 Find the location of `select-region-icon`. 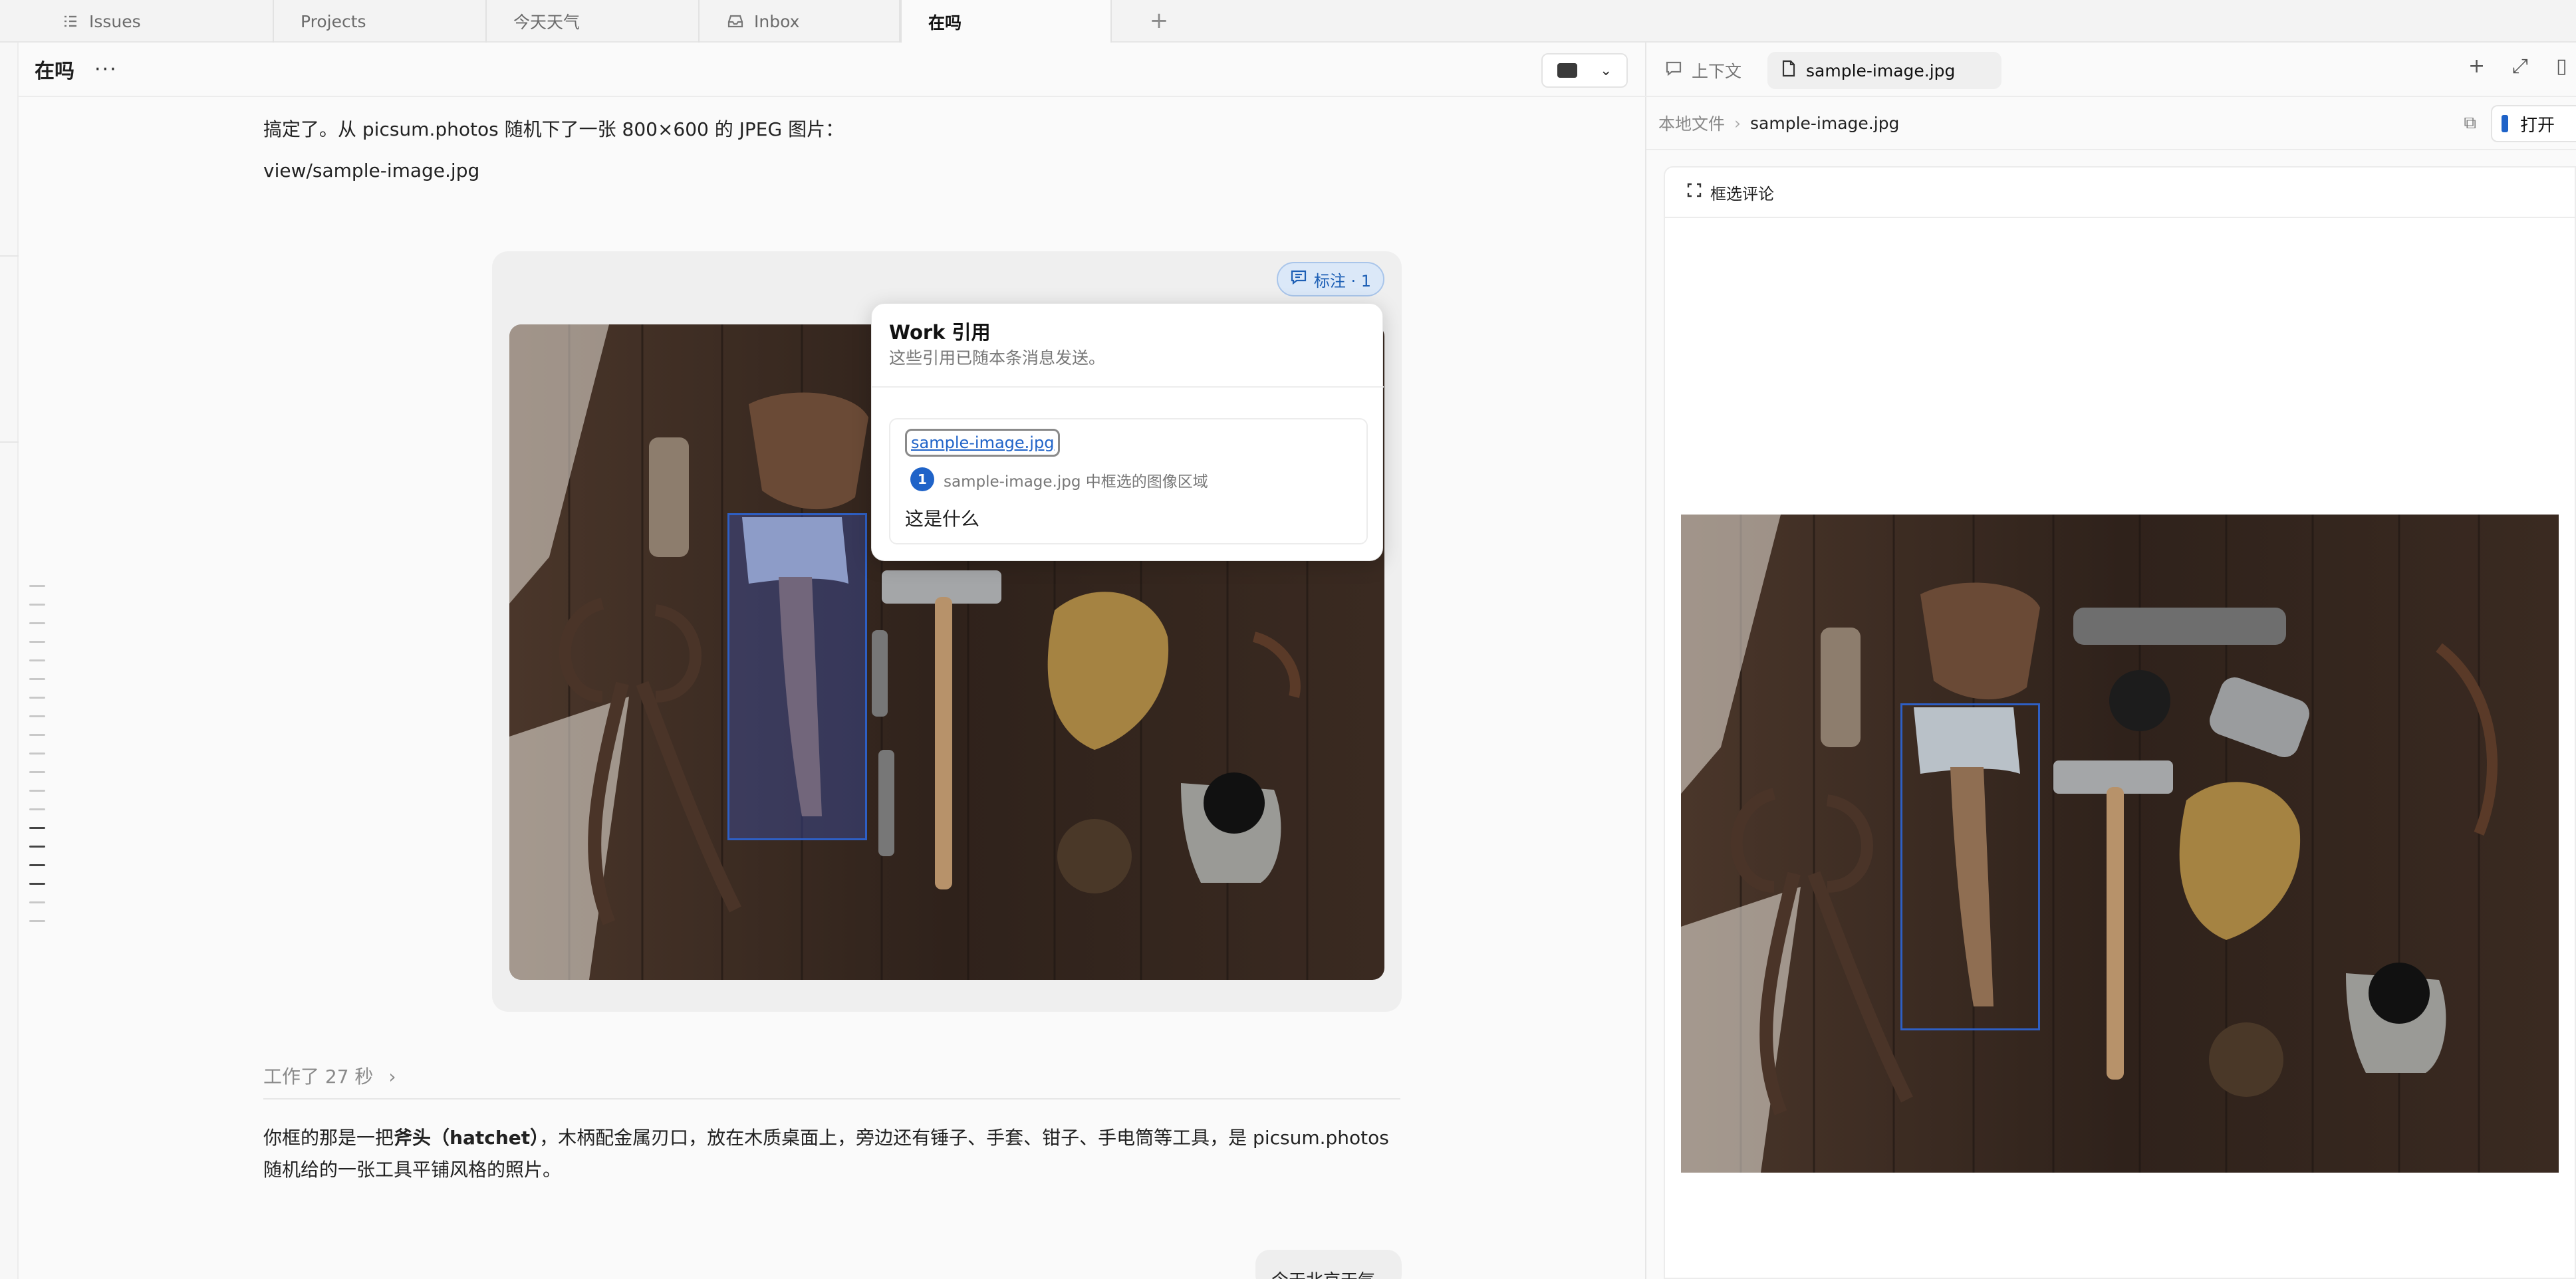

select-region-icon is located at coordinates (1694, 192).